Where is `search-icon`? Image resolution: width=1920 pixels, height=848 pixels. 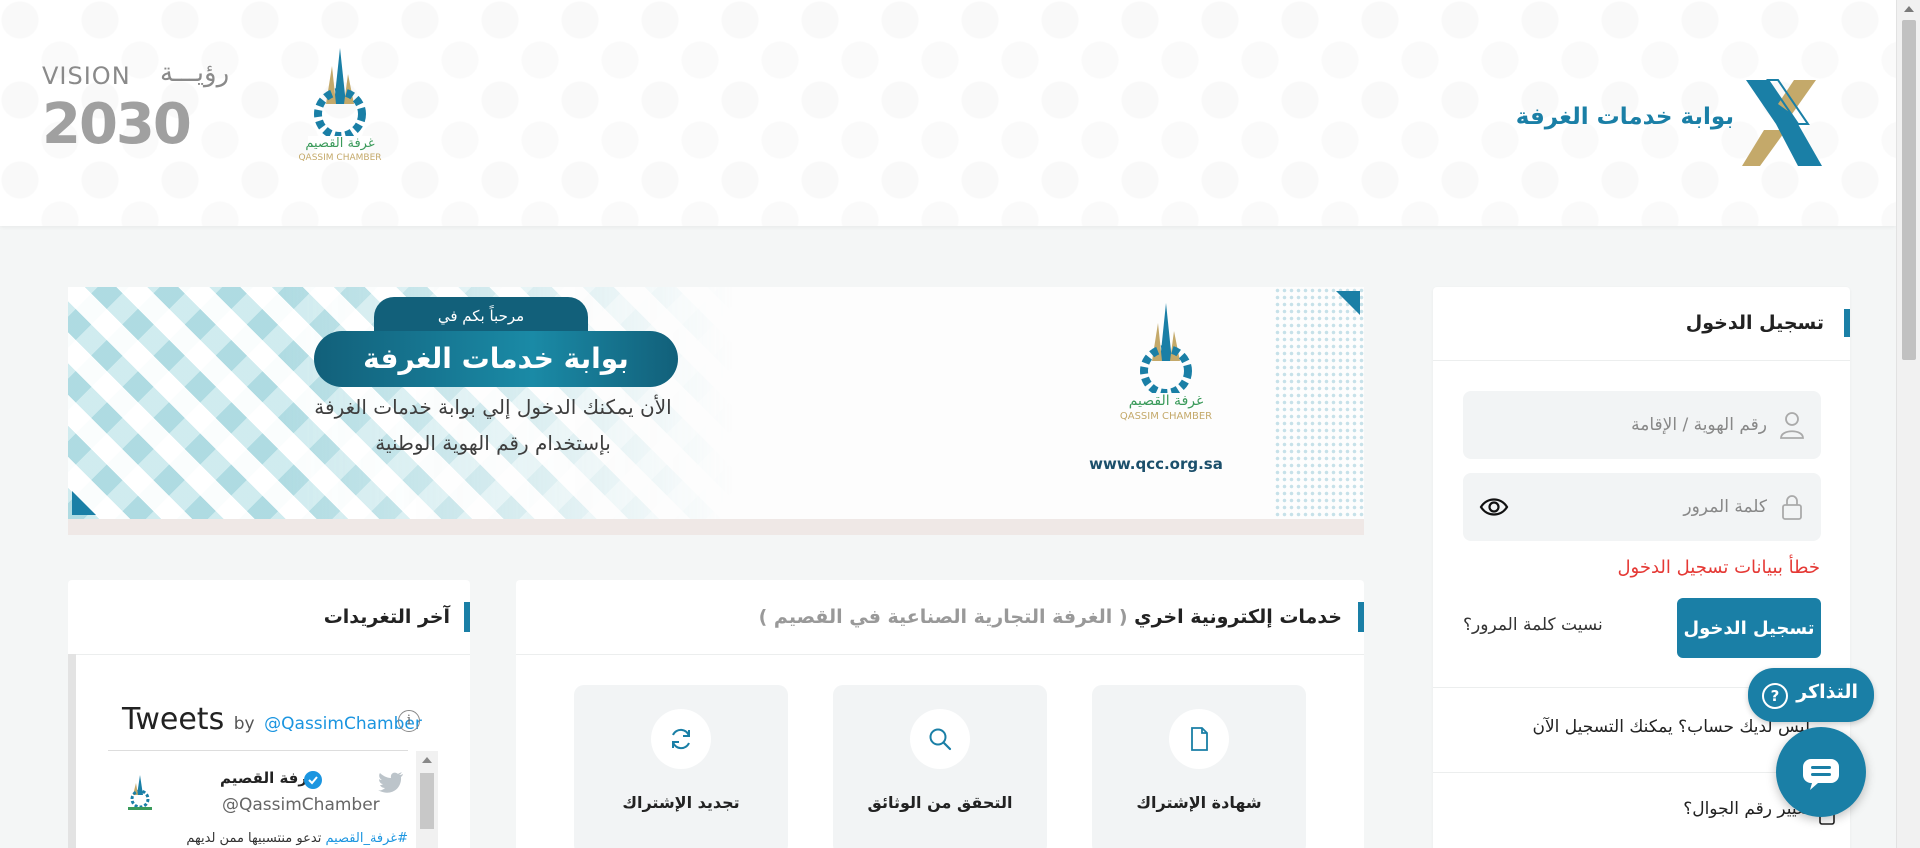 search-icon is located at coordinates (940, 739).